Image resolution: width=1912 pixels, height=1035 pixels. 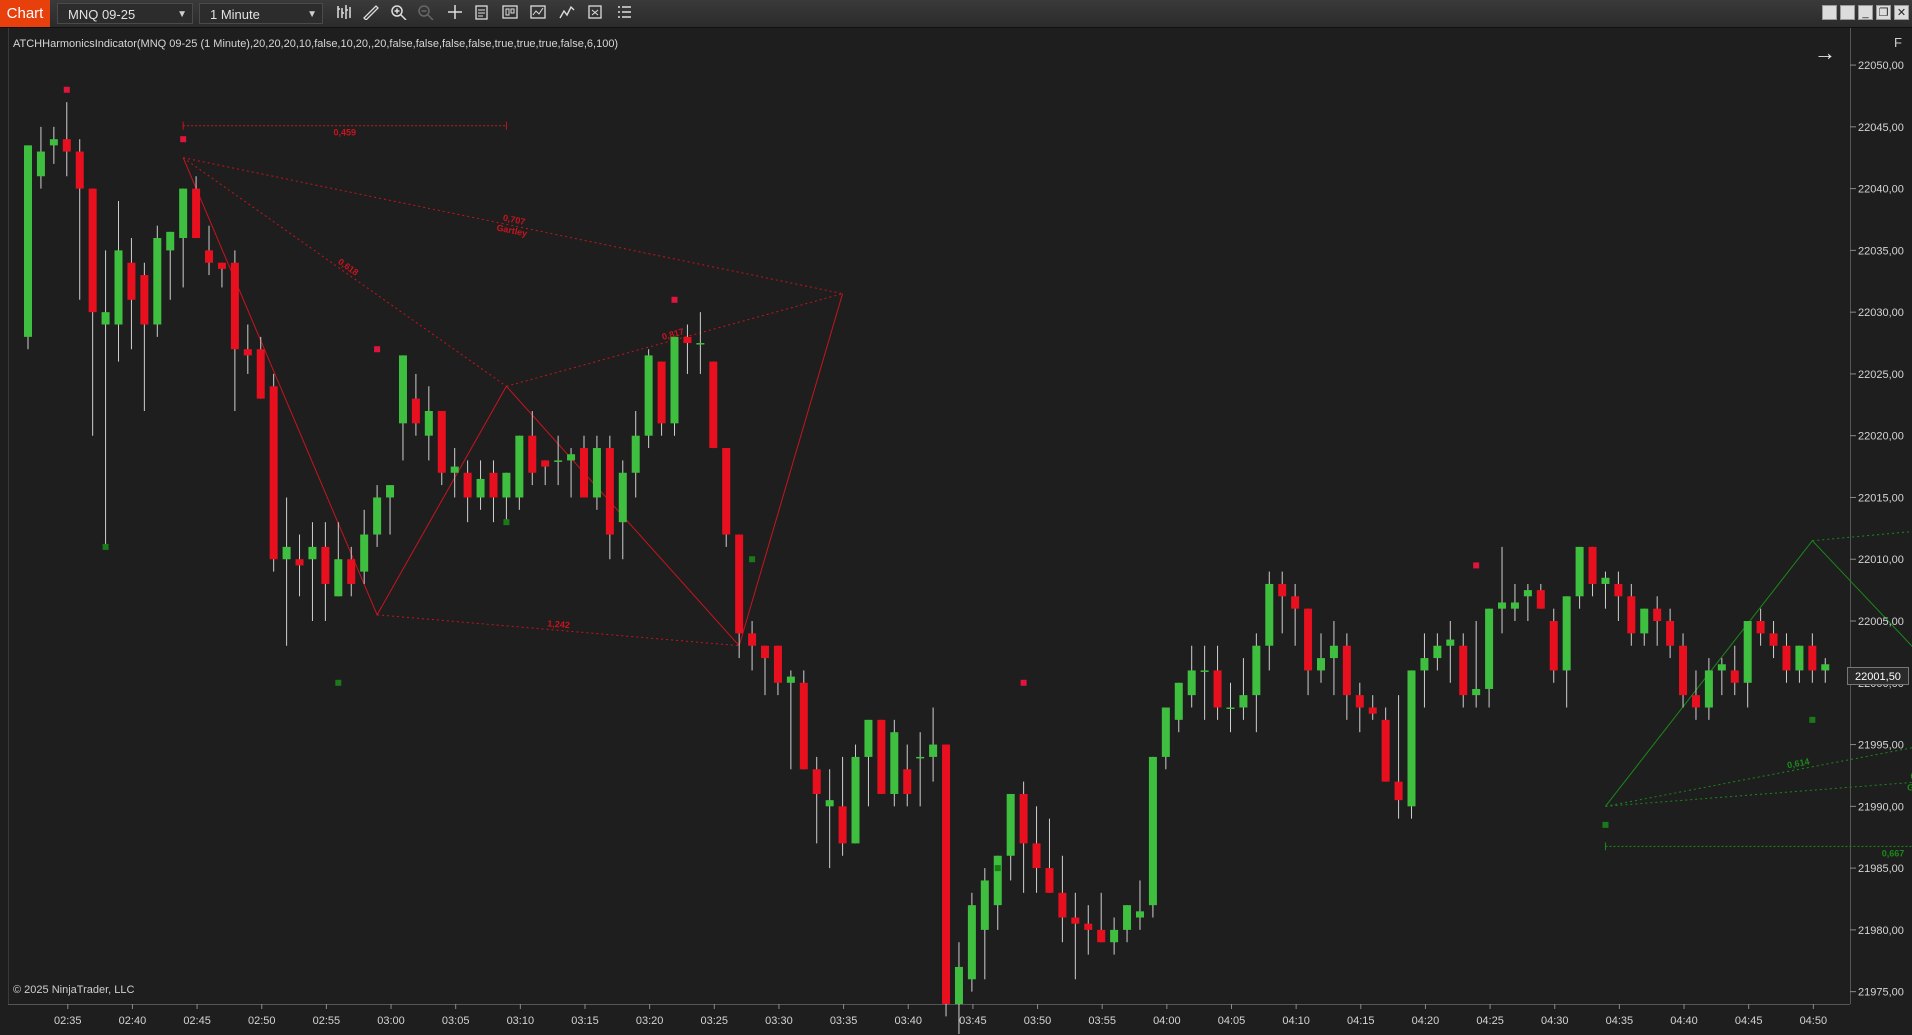 What do you see at coordinates (1829, 12) in the screenshot?
I see `tile-icon` at bounding box center [1829, 12].